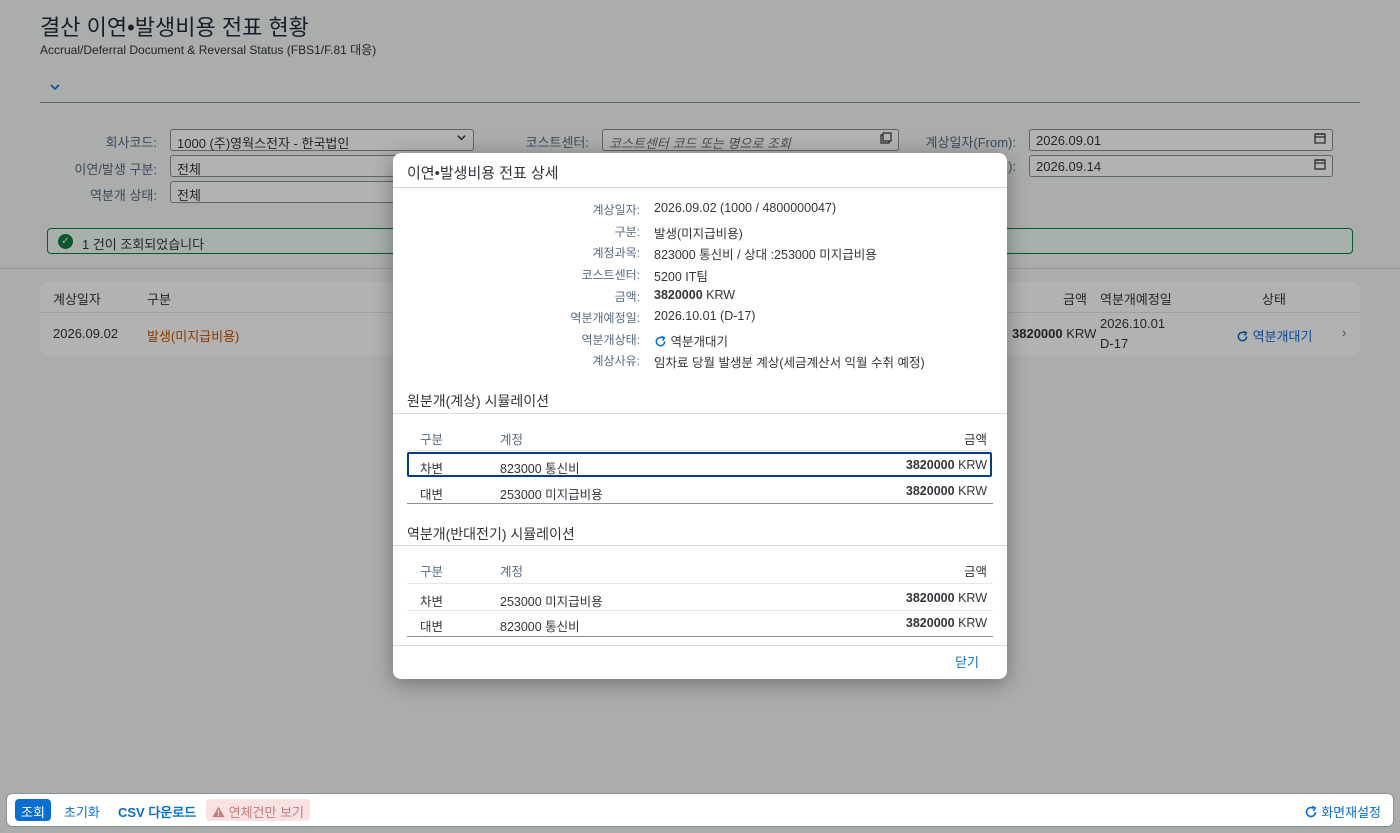  What do you see at coordinates (691, 340) in the screenshot?
I see `detail-value: 역분개대기` at bounding box center [691, 340].